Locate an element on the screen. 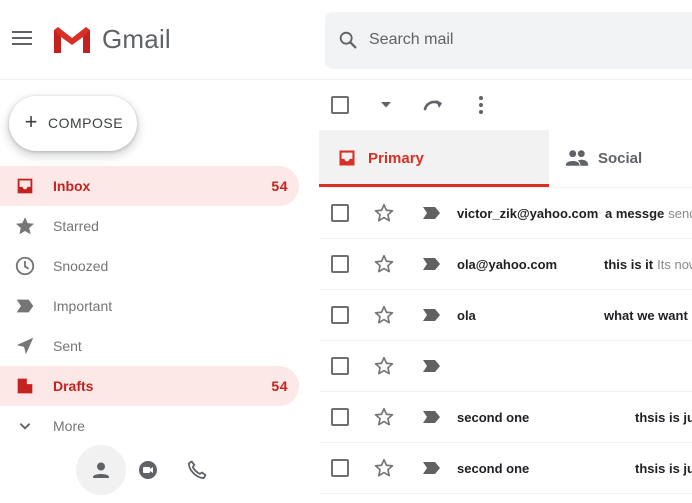 The height and width of the screenshot is (503, 692). meet-button is located at coordinates (149, 470).